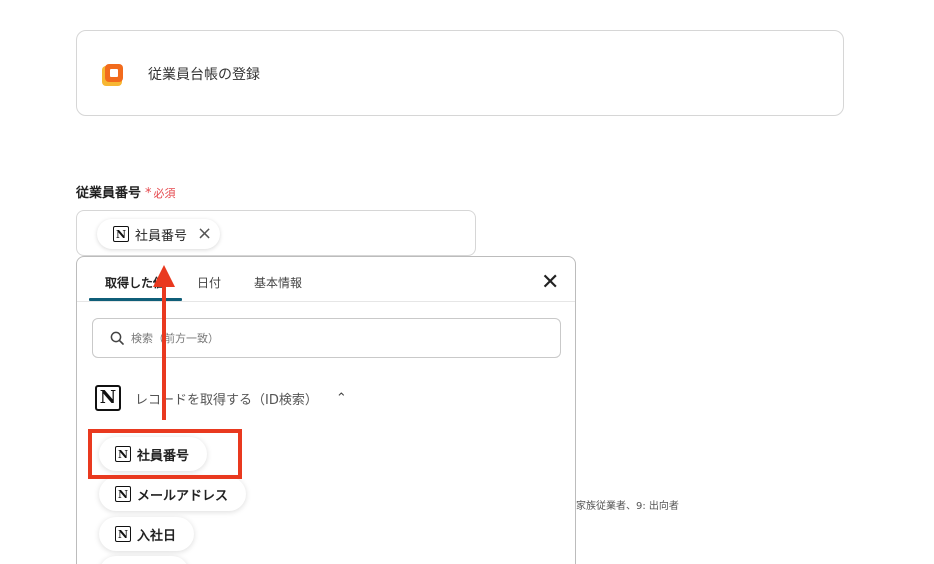 This screenshot has width=934, height=564. Describe the element at coordinates (326, 279) in the screenshot. I see `picker-tabs: 取得した値 日付 基本情報` at that location.